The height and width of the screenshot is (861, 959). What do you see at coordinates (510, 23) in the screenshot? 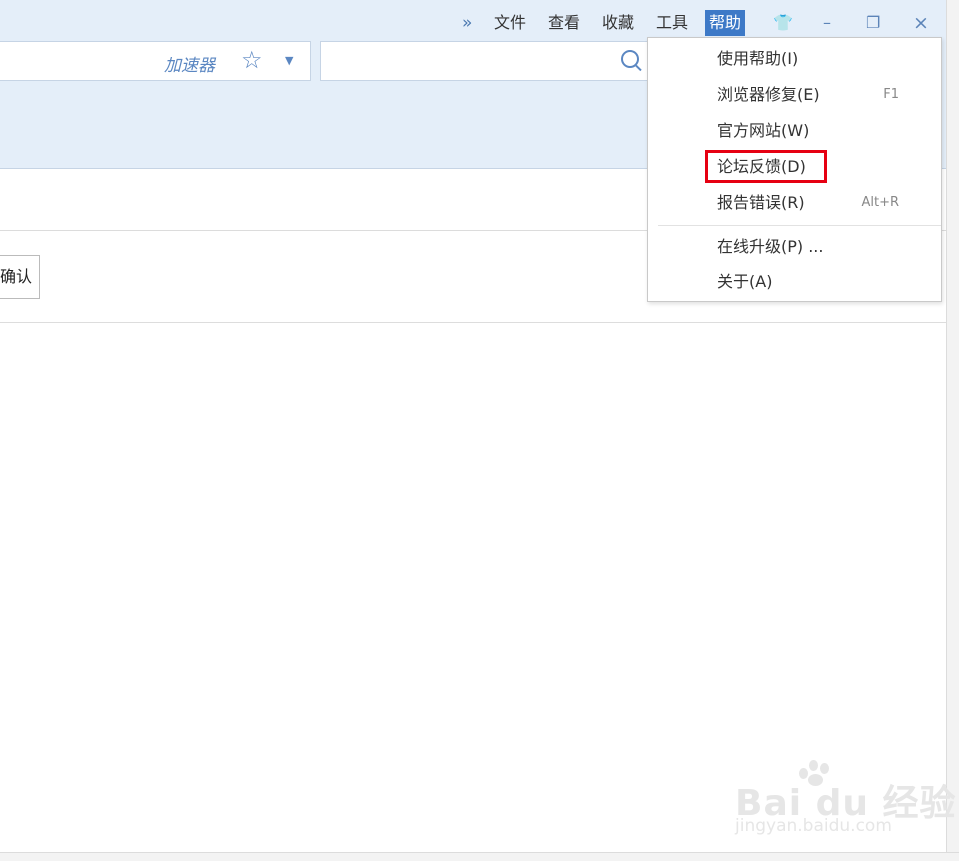
I see `menu-file: 文件` at bounding box center [510, 23].